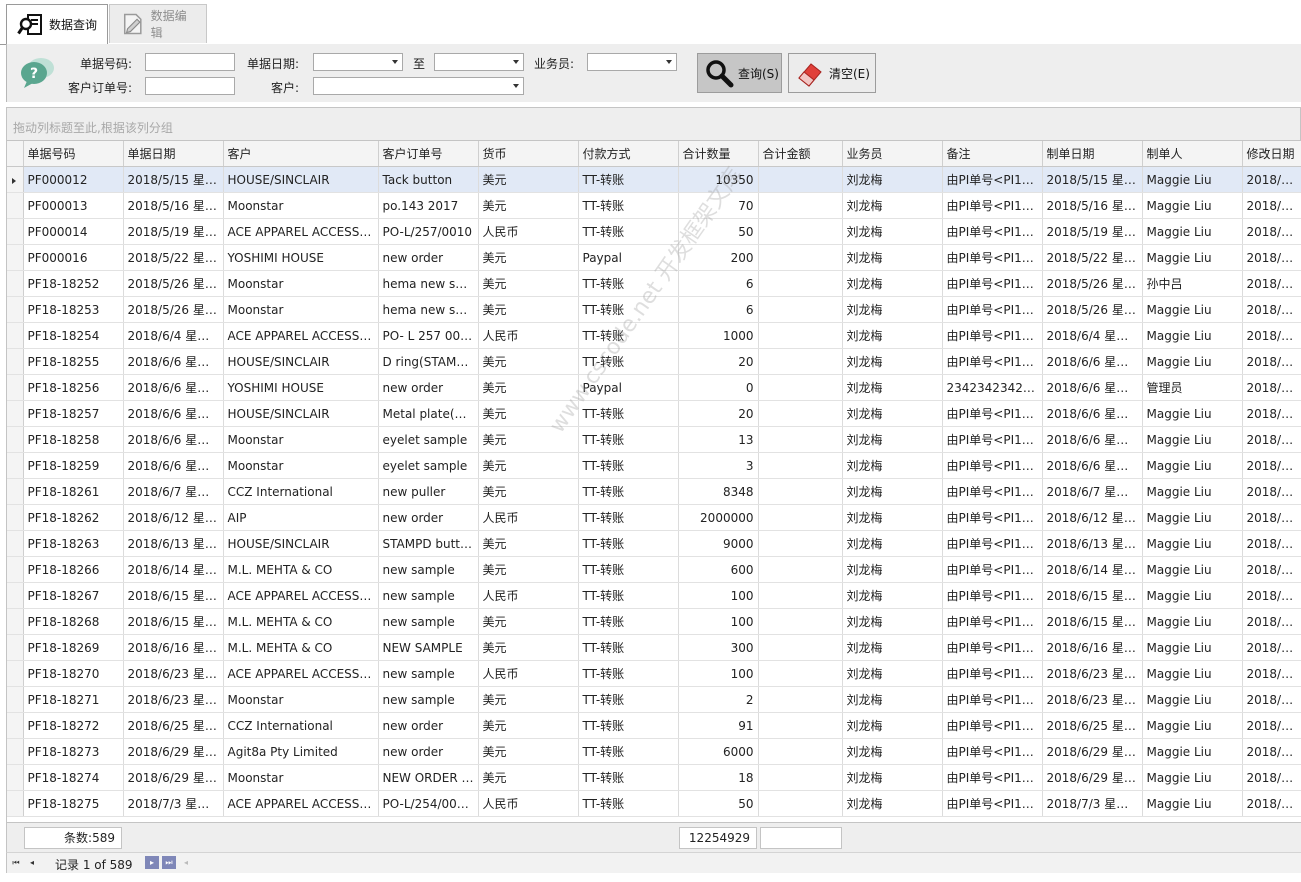 The width and height of the screenshot is (1301, 882). What do you see at coordinates (73, 491) in the screenshot?
I see `table-cell: PF18-18261` at bounding box center [73, 491].